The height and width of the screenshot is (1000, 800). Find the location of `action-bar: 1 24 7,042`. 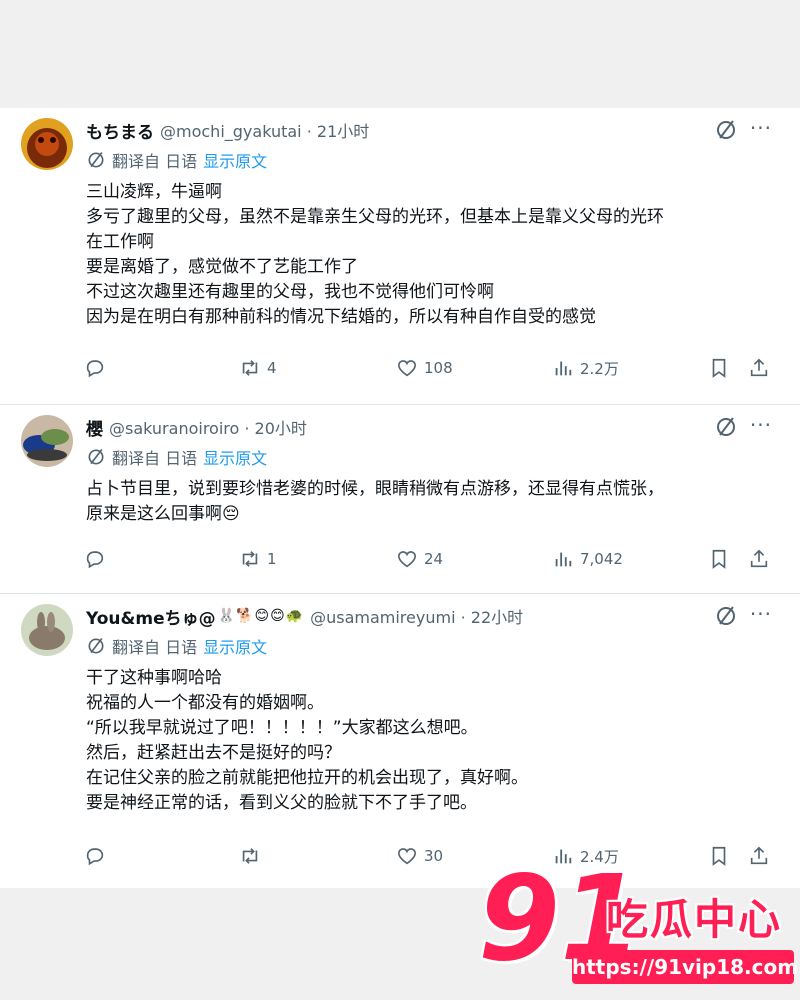

action-bar: 1 24 7,042 is located at coordinates (434, 559).